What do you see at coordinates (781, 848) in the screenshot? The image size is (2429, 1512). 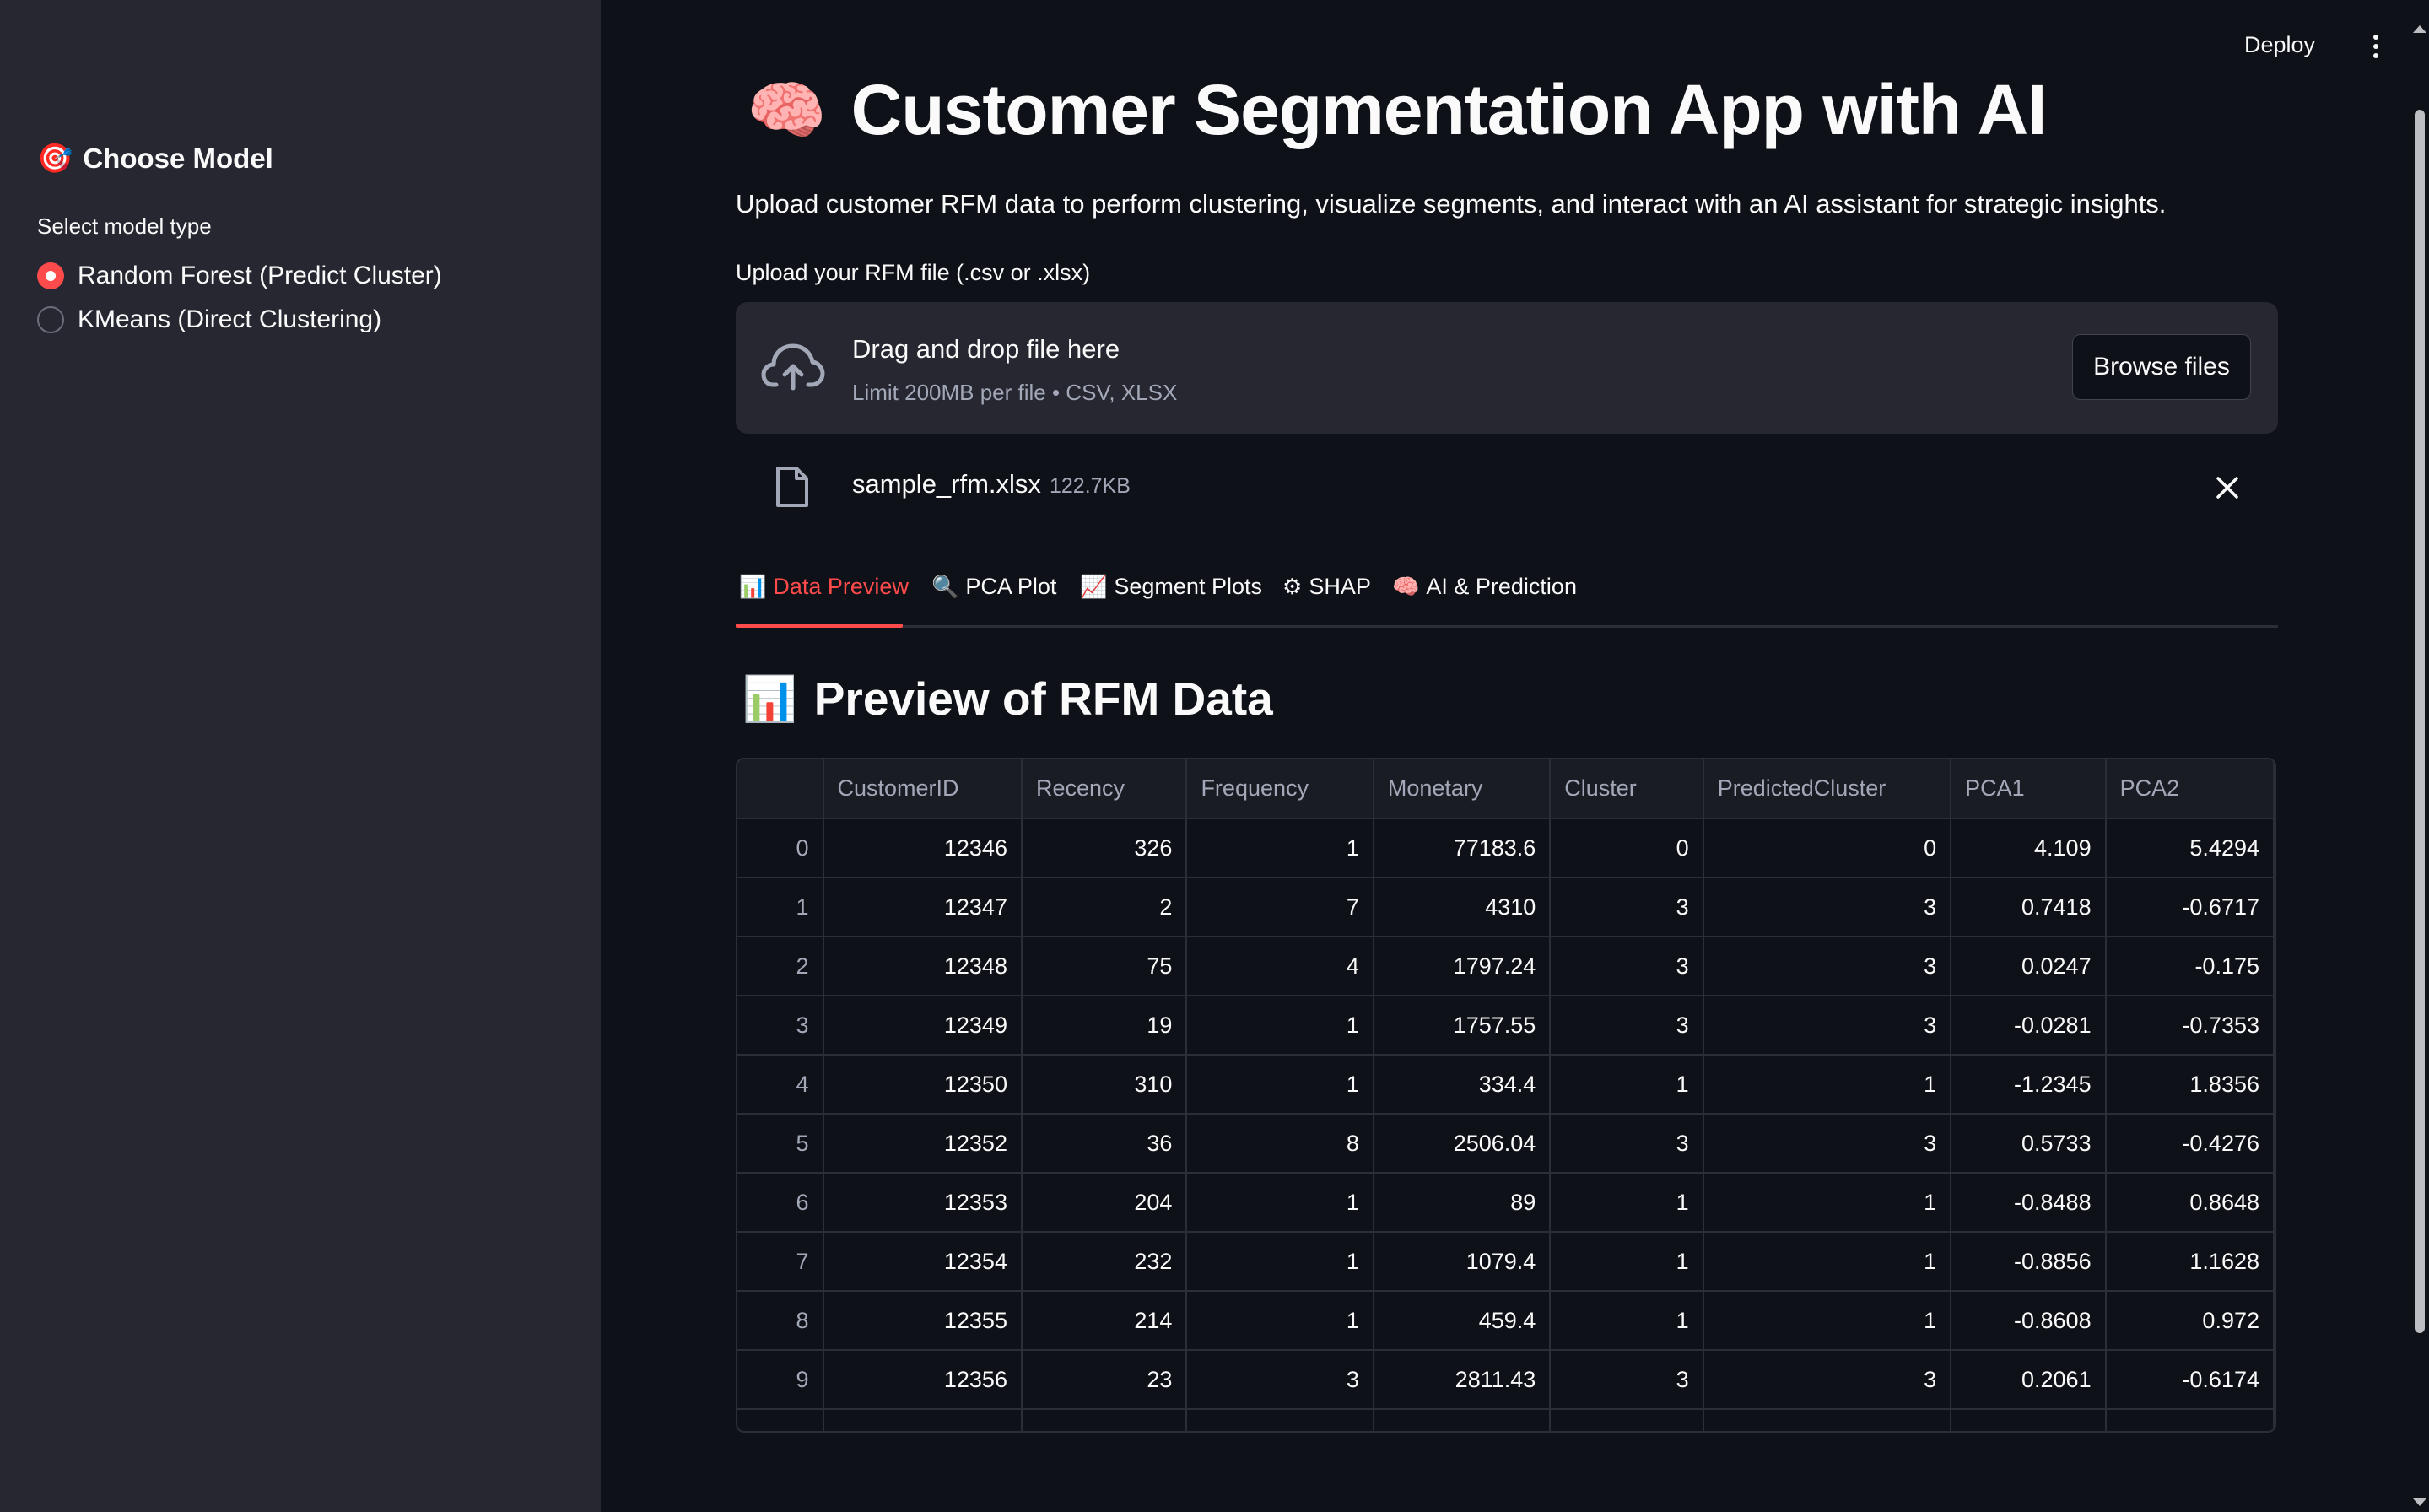 I see `row-index: 0` at bounding box center [781, 848].